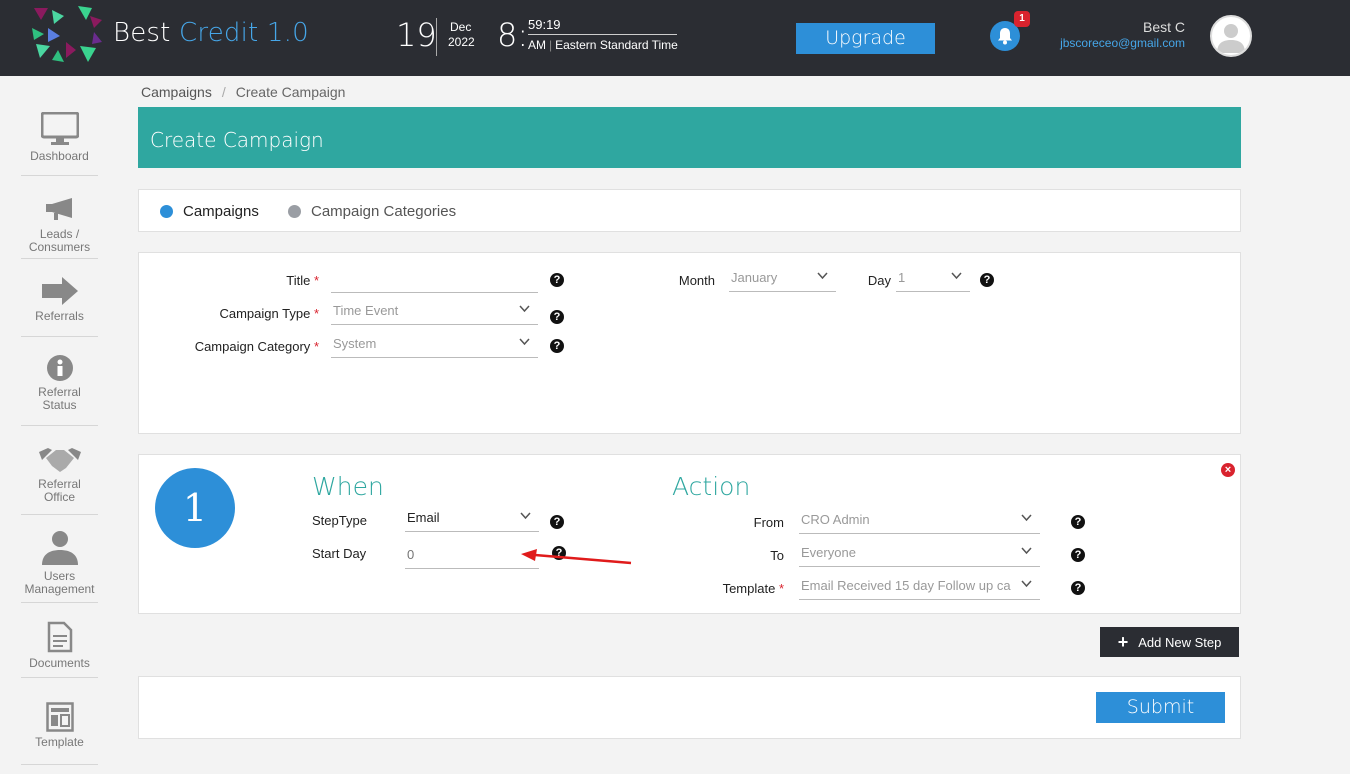 Image resolution: width=1350 pixels, height=774 pixels. I want to click on sidebar-item-label: Template, so click(59, 742).